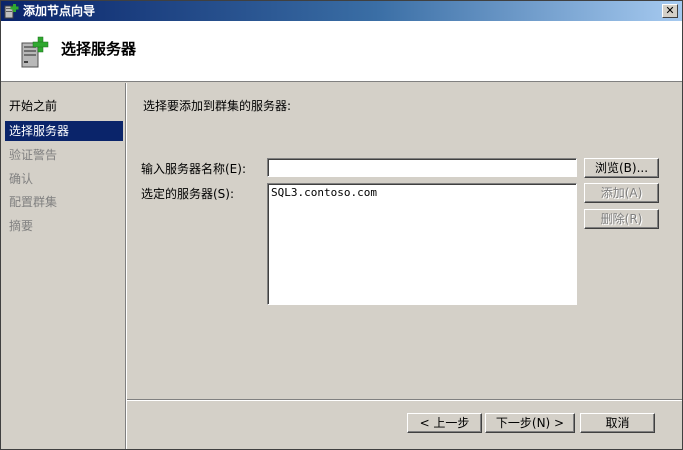 The image size is (683, 450). What do you see at coordinates (64, 131) in the screenshot?
I see `nav-step-select-servers: 选择服务器` at bounding box center [64, 131].